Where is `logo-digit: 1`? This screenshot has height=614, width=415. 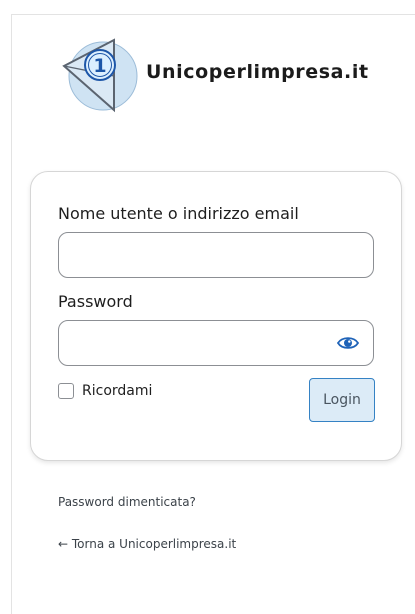
logo-digit: 1 is located at coordinates (99, 66).